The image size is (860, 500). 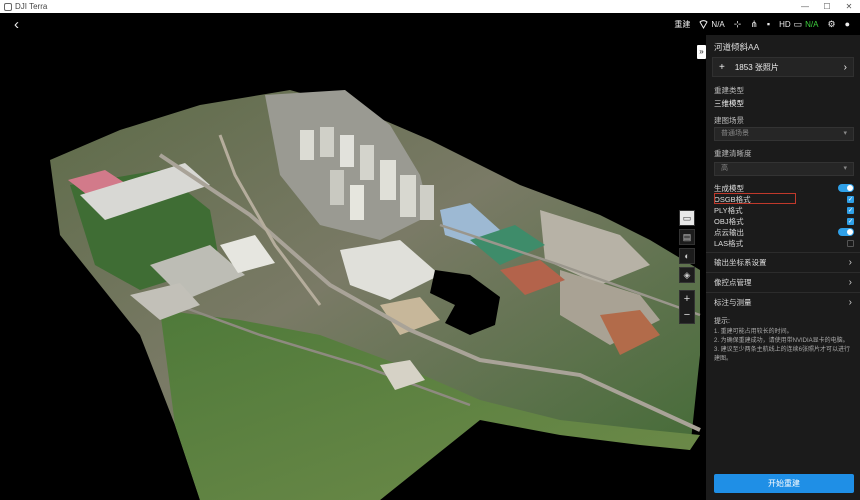 What do you see at coordinates (849, 6) in the screenshot?
I see `close-button: ✕` at bounding box center [849, 6].